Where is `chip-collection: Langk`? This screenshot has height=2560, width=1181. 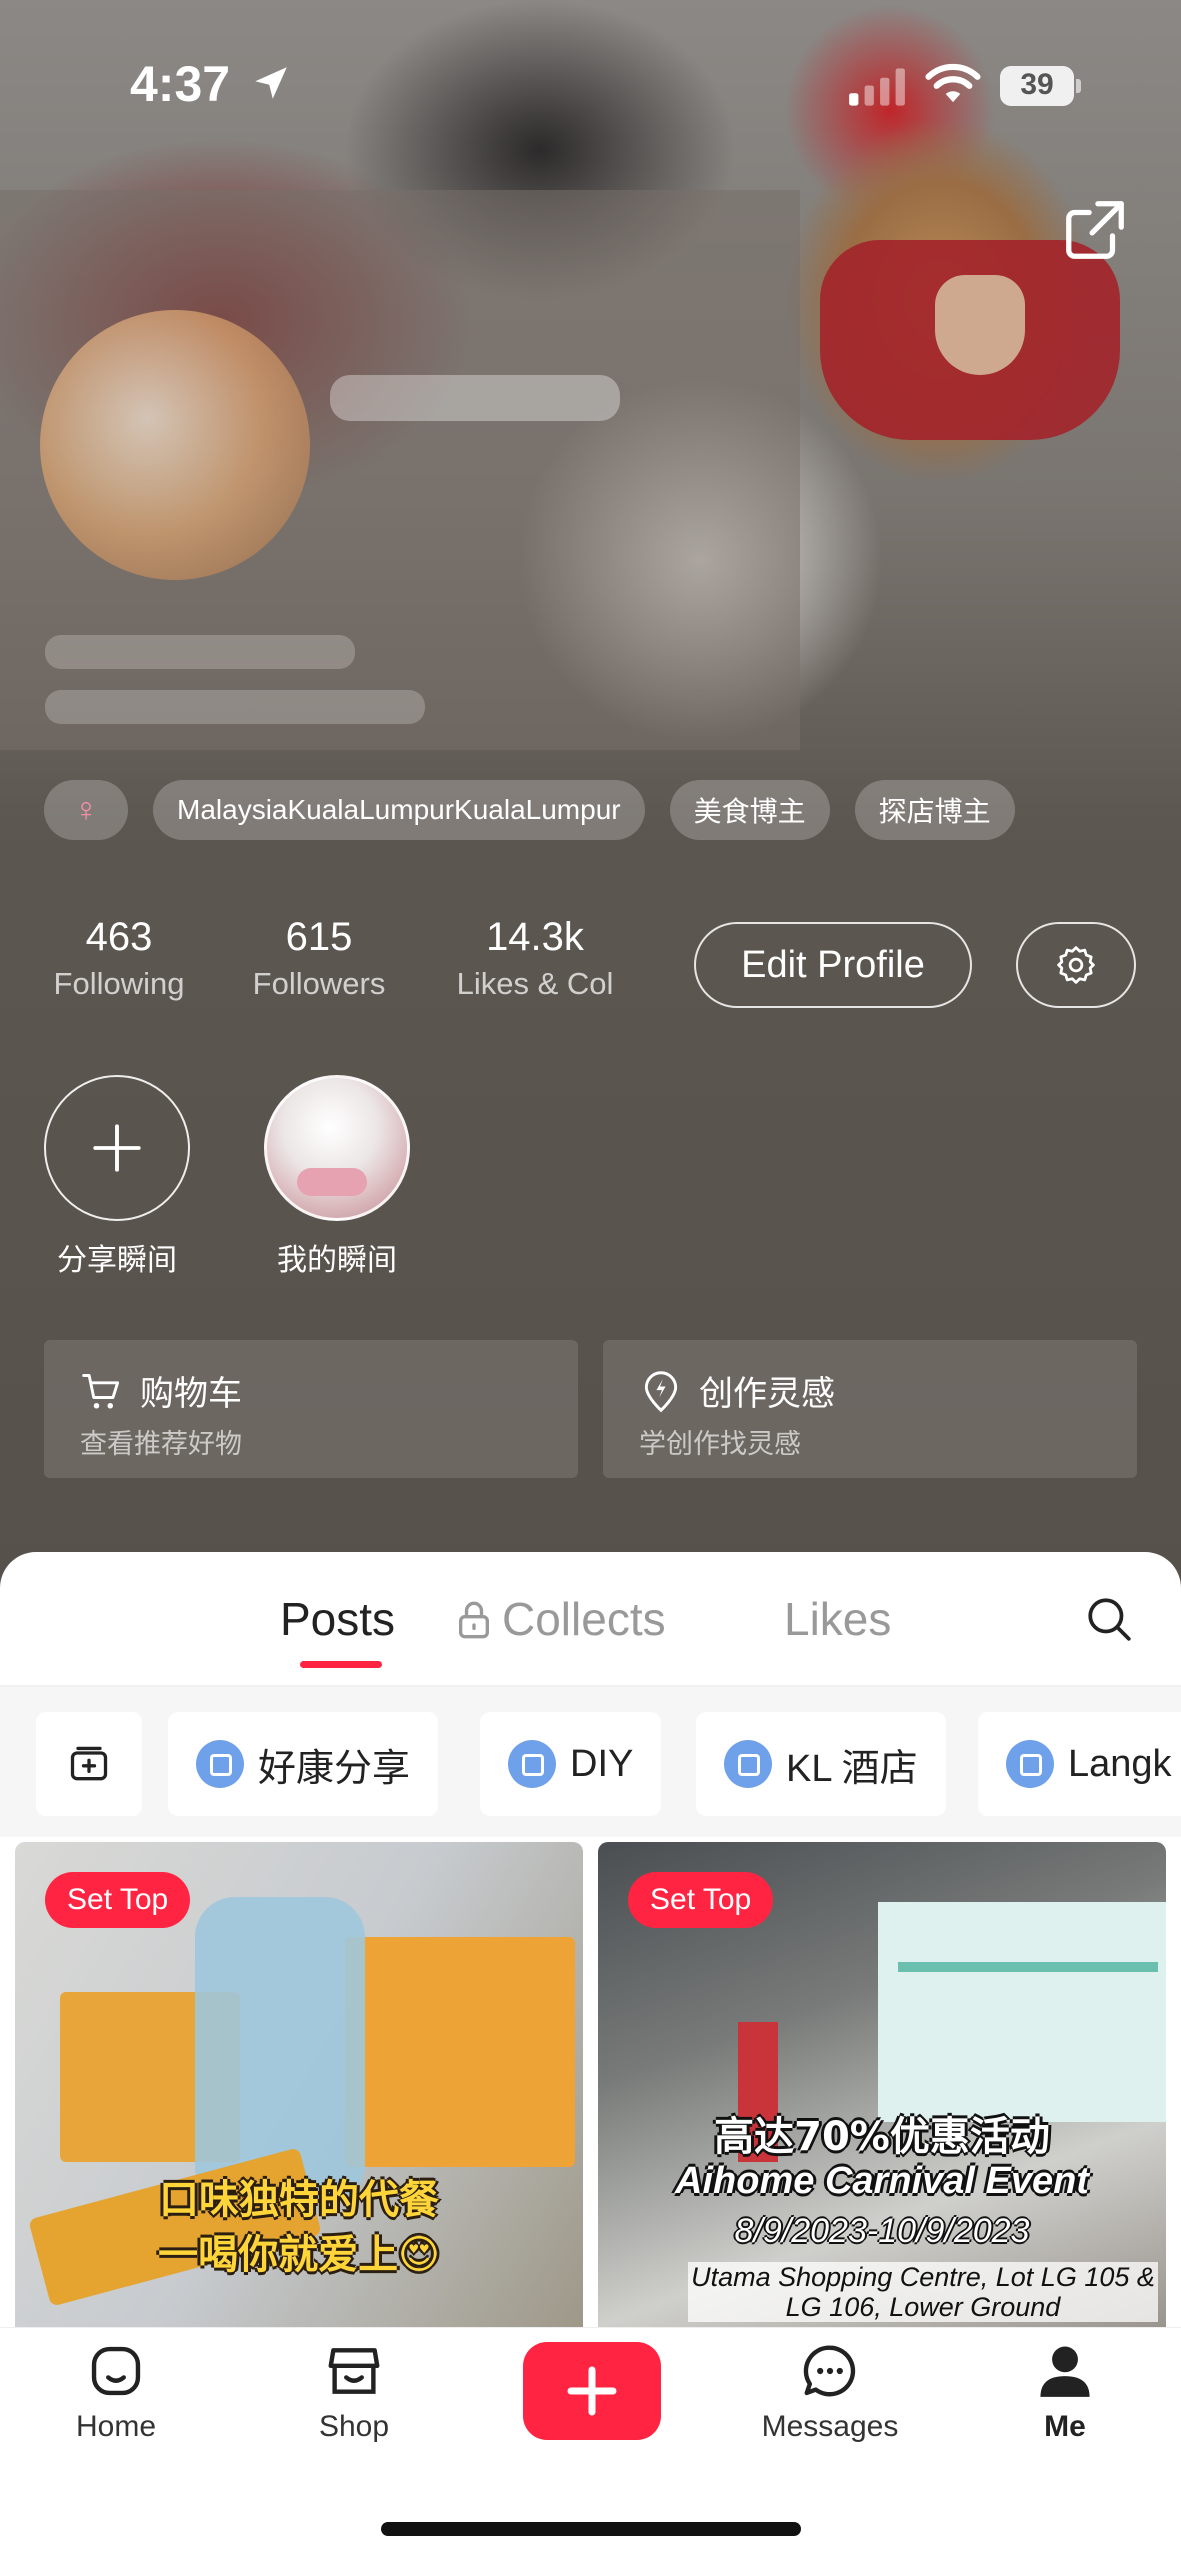
chip-collection: Langk is located at coordinates (1079, 1764).